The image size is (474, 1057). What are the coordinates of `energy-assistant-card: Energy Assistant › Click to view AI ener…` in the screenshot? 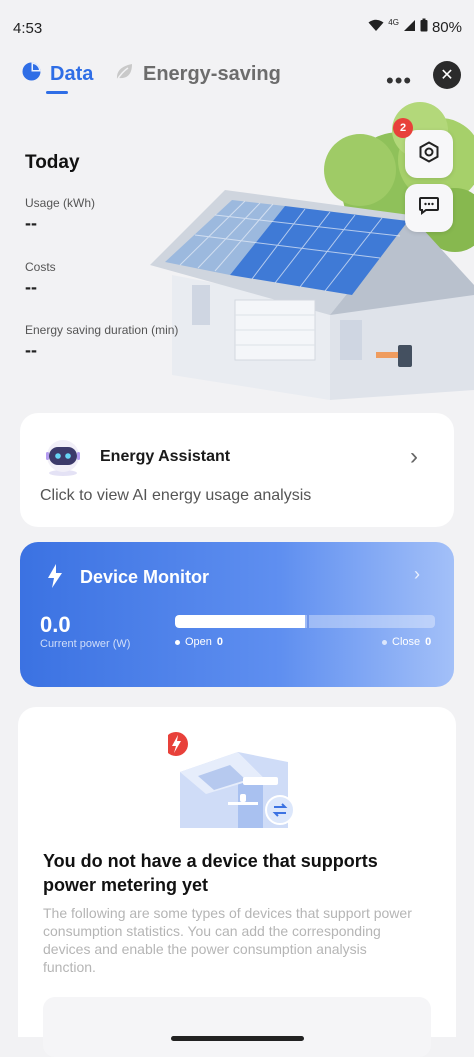 It's located at (237, 470).